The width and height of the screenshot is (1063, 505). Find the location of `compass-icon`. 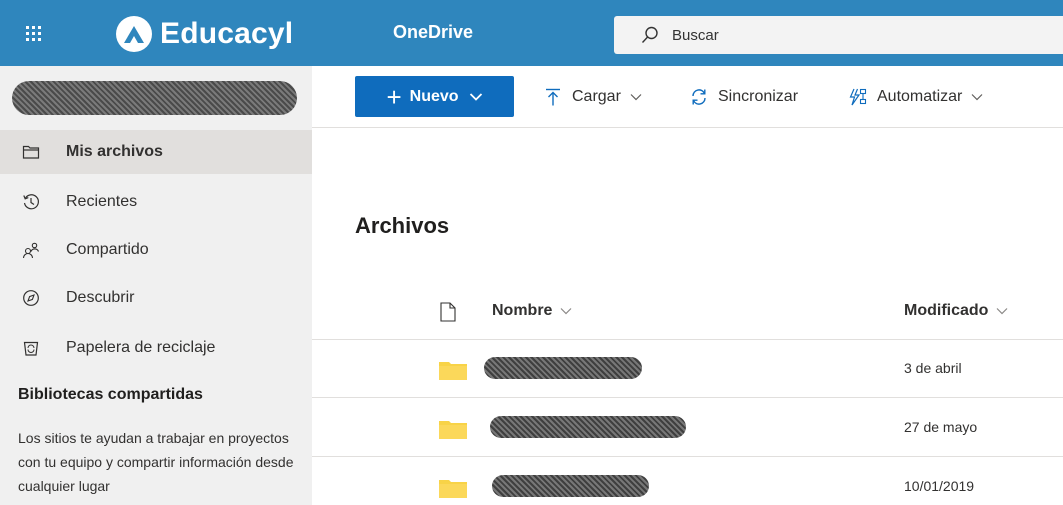

compass-icon is located at coordinates (31, 298).